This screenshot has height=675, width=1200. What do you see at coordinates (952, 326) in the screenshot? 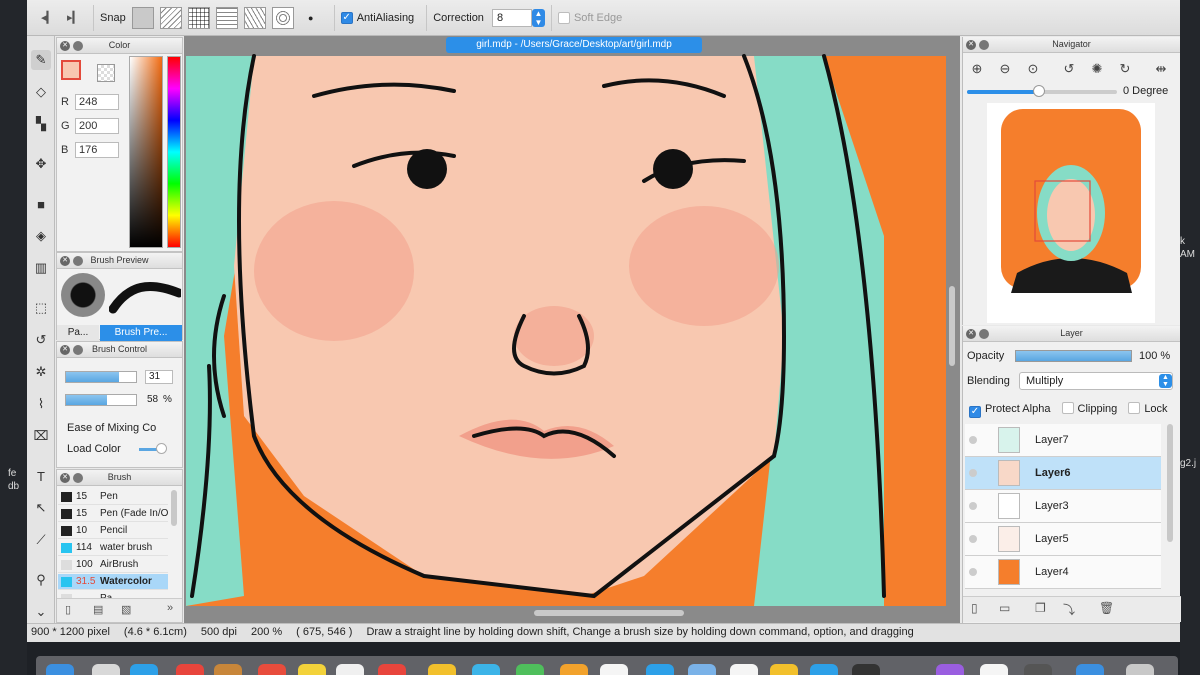
I see `canvas-vertical-scrollbar` at bounding box center [952, 326].